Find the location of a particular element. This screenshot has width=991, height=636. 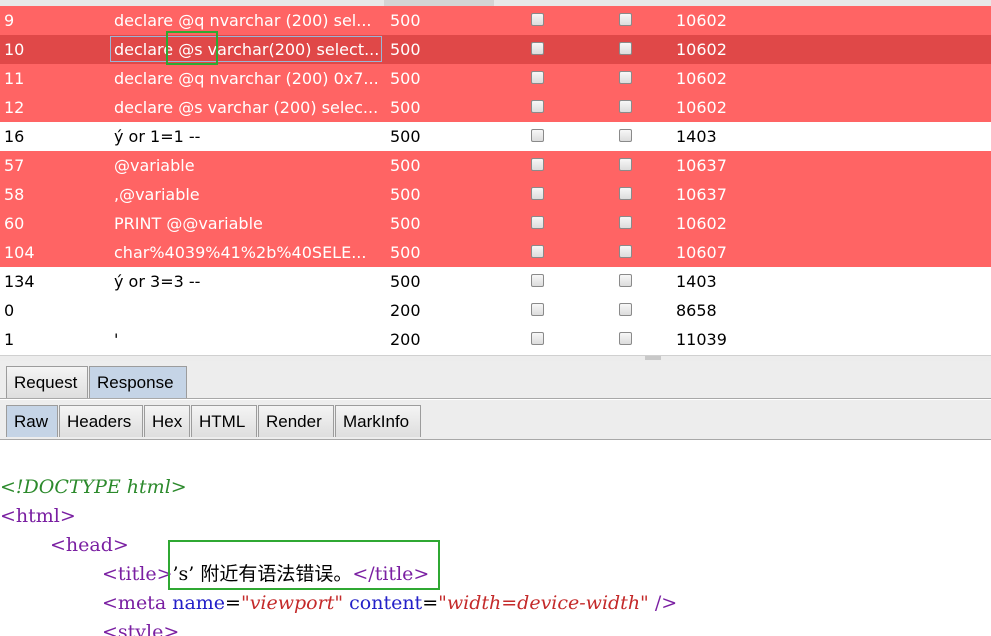

request-number: 57 is located at coordinates (14, 165).